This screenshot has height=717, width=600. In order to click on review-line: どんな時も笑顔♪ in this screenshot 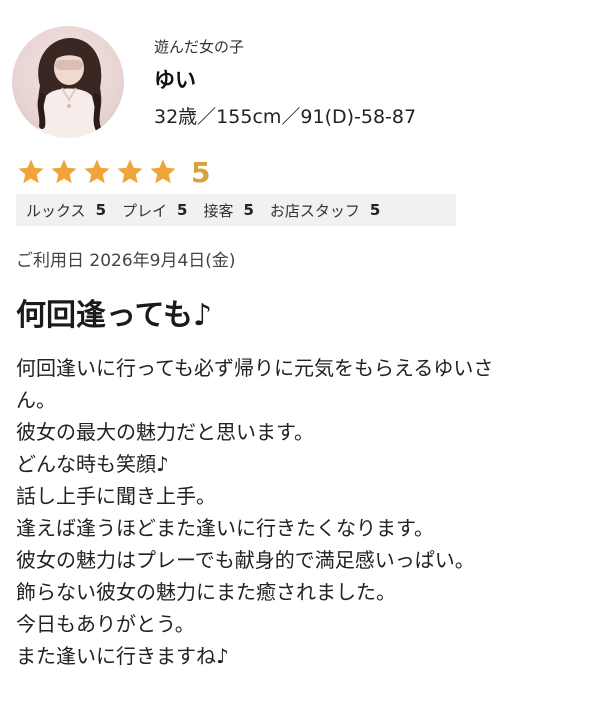, I will do `click(92, 464)`.